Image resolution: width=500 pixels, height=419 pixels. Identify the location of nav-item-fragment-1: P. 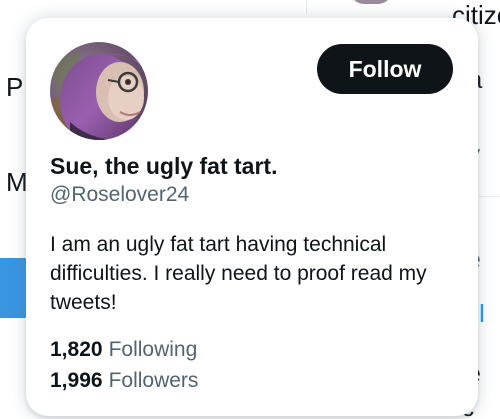
(14, 87).